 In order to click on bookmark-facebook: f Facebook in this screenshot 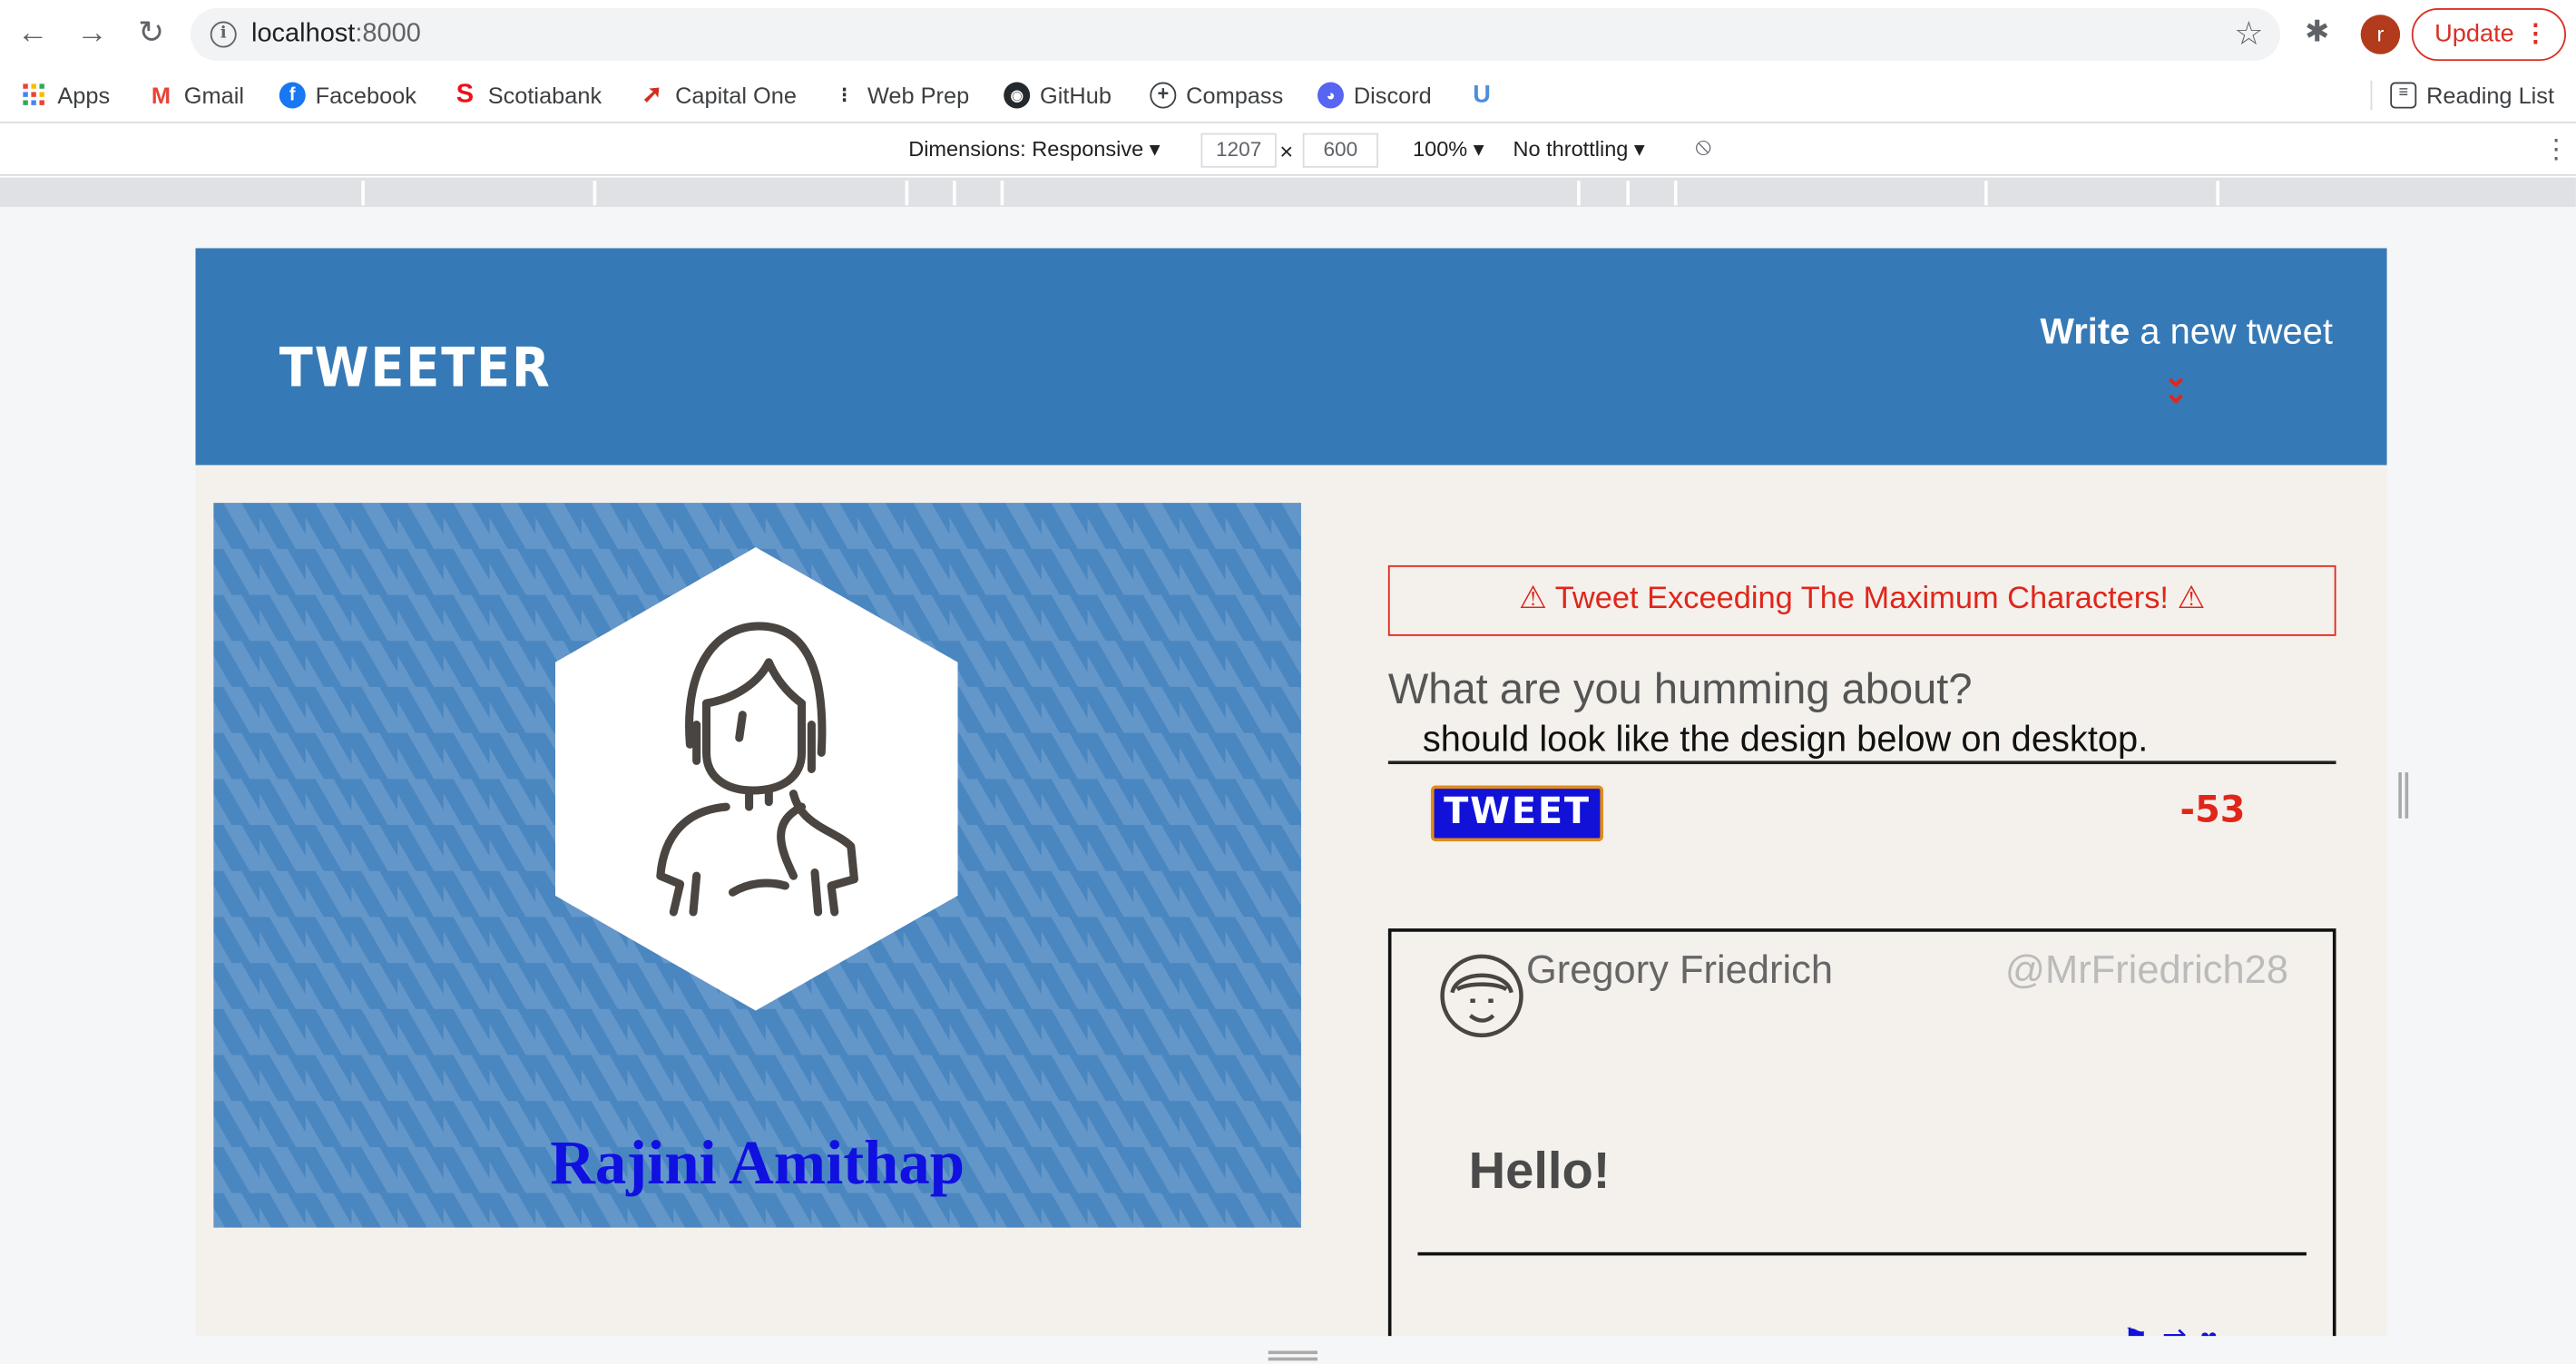, I will do `click(347, 95)`.